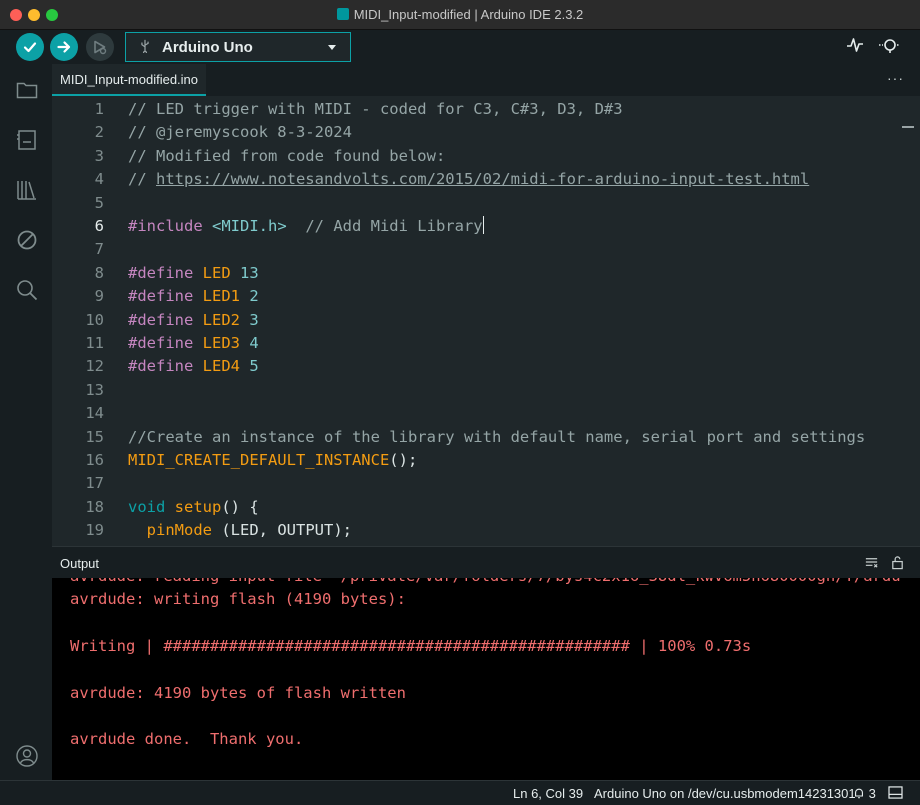 The width and height of the screenshot is (920, 805). What do you see at coordinates (282, 530) in the screenshot?
I see `code-token: (LED, OUTPUT);` at bounding box center [282, 530].